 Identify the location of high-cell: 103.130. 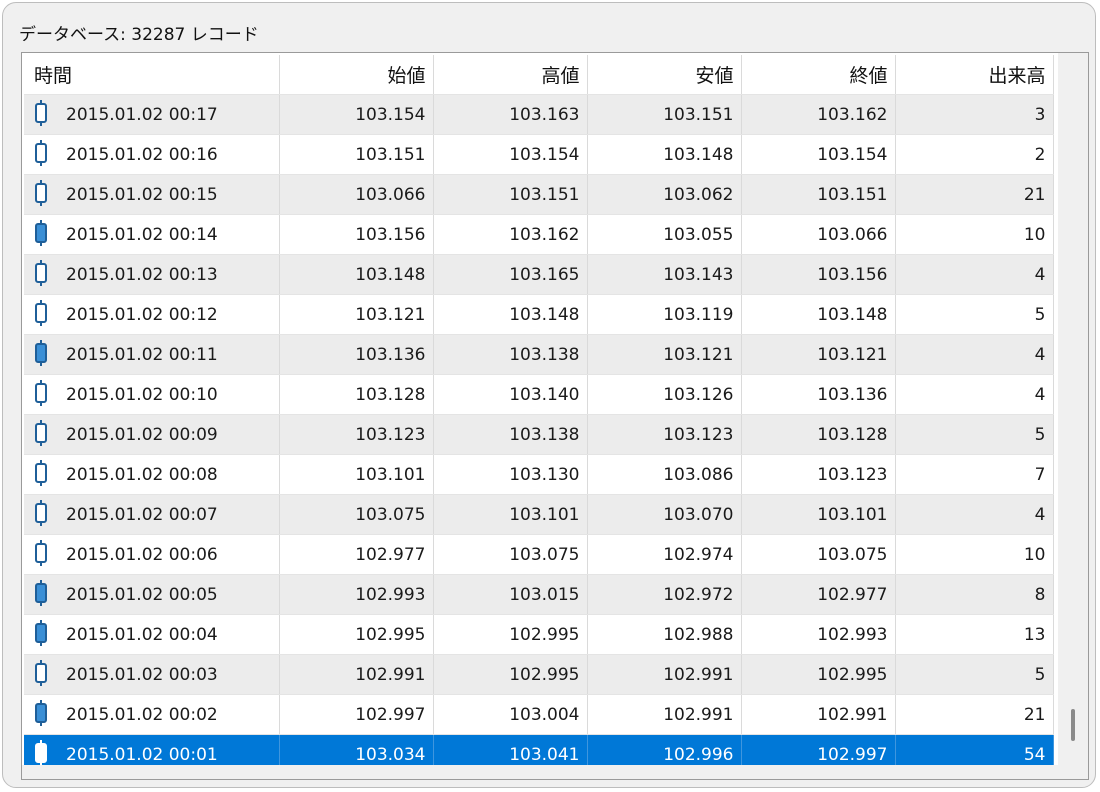
(510, 474).